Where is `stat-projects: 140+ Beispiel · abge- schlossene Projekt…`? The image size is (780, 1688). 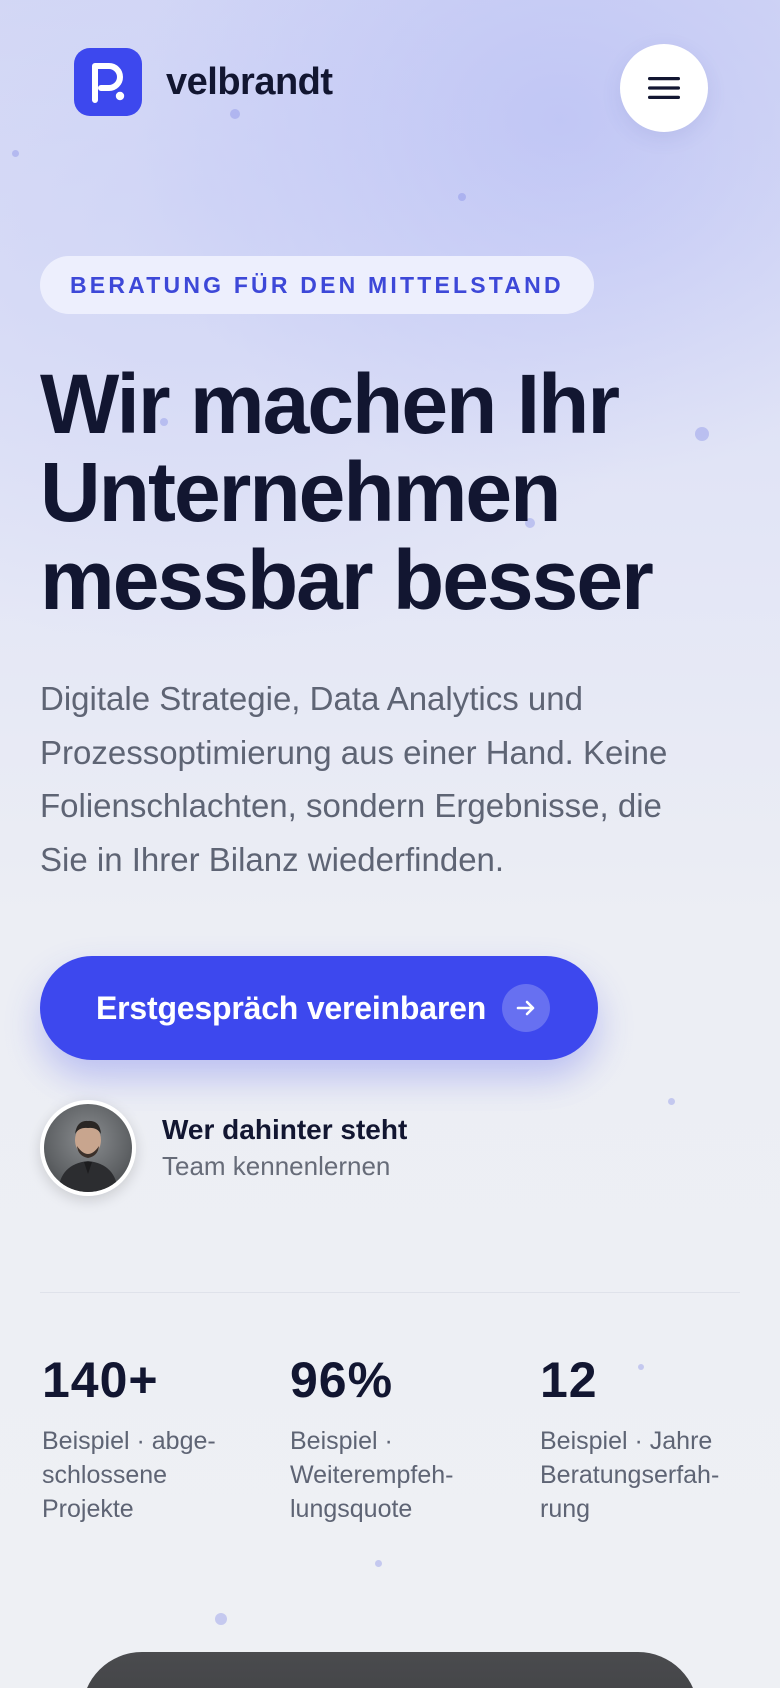
stat-projects: 140+ Beispiel · abge- schlossene Projekt… is located at coordinates (152, 1438).